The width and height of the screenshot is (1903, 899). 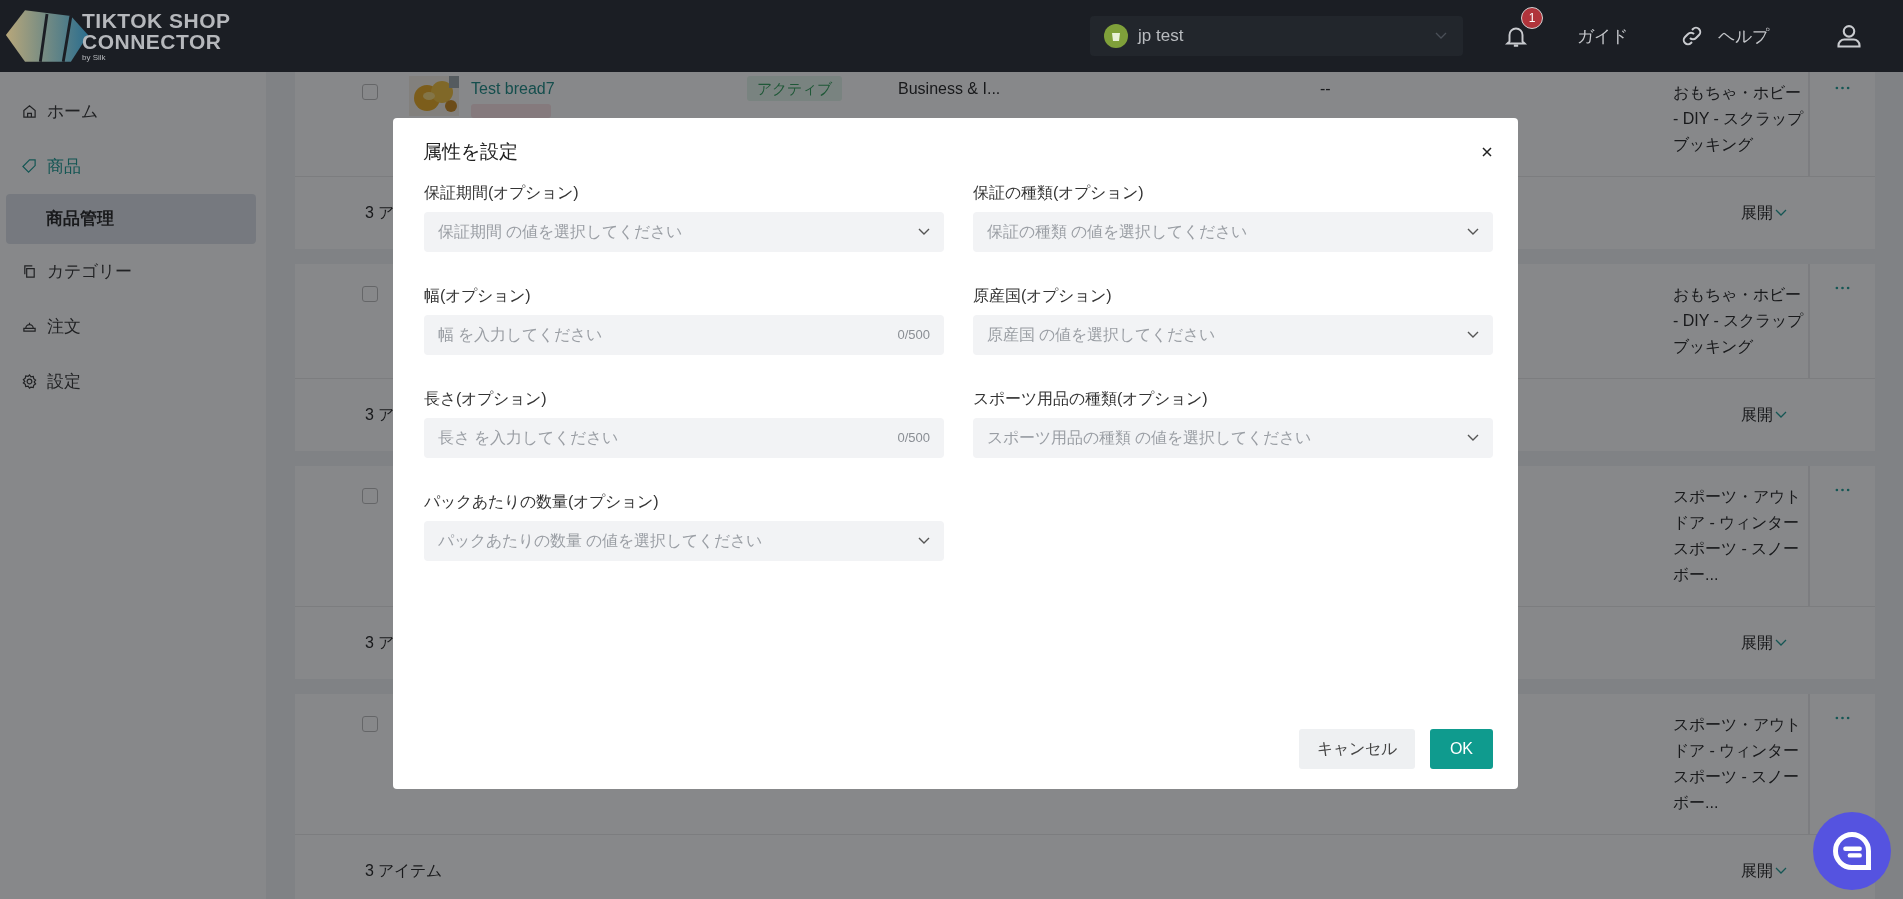 I want to click on header-link: ガイド, so click(x=1602, y=36).